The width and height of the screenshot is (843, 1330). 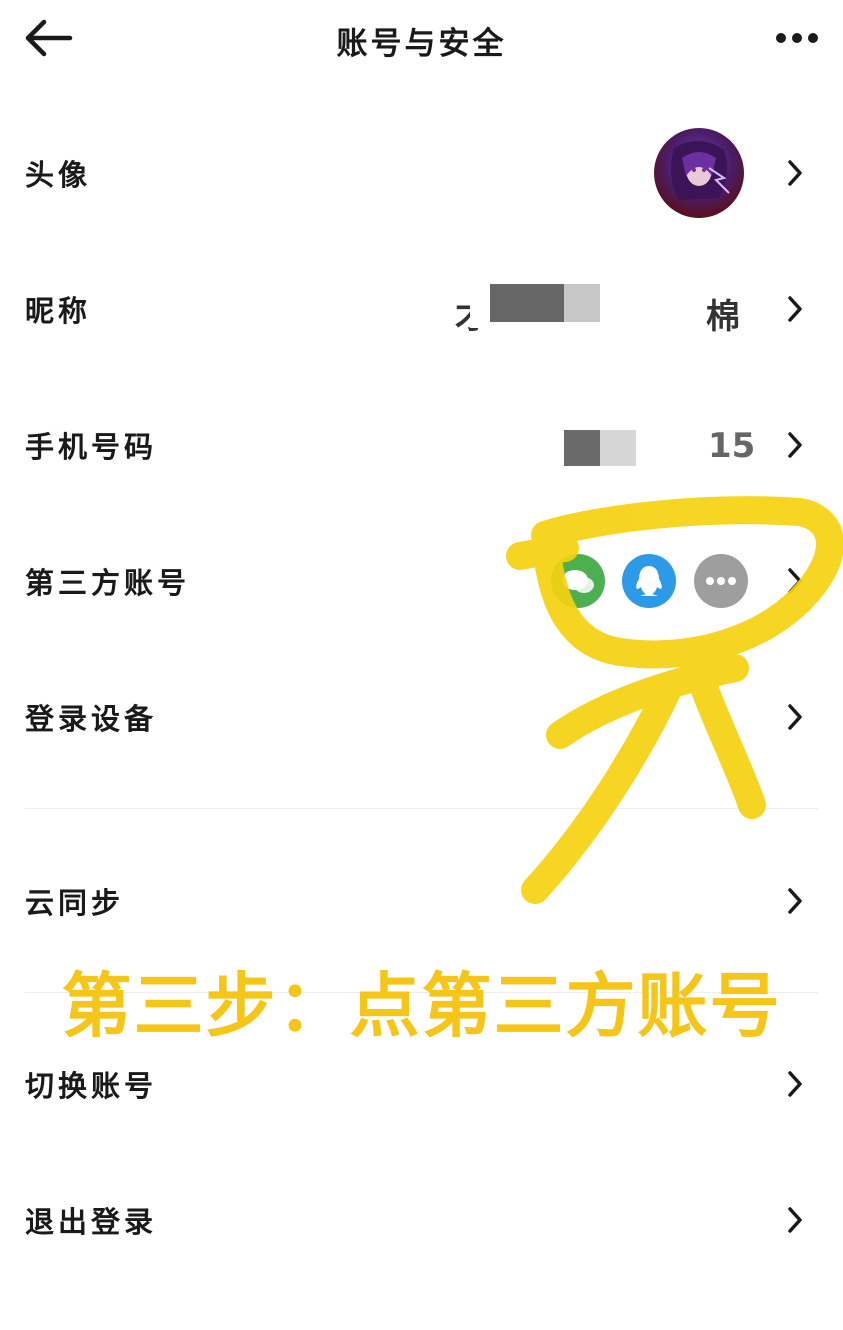 What do you see at coordinates (58, 311) in the screenshot?
I see `row-label: 昵称` at bounding box center [58, 311].